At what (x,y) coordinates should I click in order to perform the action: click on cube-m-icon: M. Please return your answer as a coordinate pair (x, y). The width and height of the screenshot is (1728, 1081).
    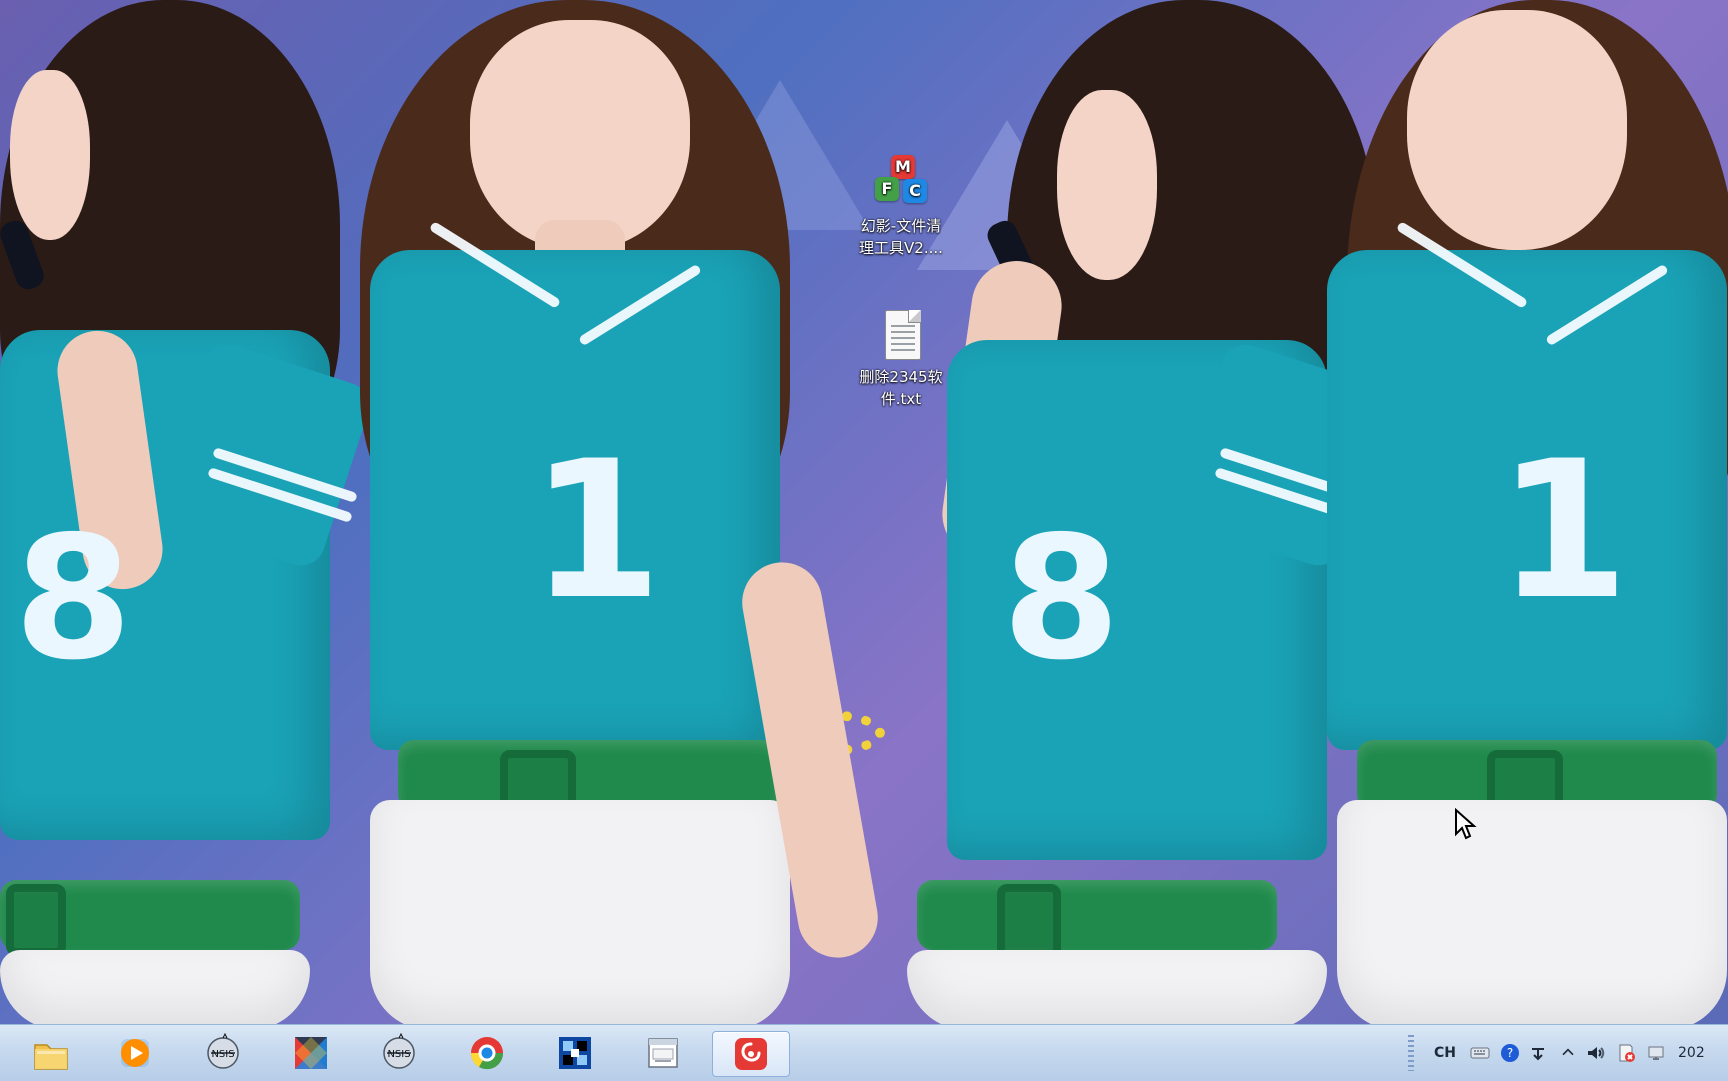
    Looking at the image, I should click on (903, 167).